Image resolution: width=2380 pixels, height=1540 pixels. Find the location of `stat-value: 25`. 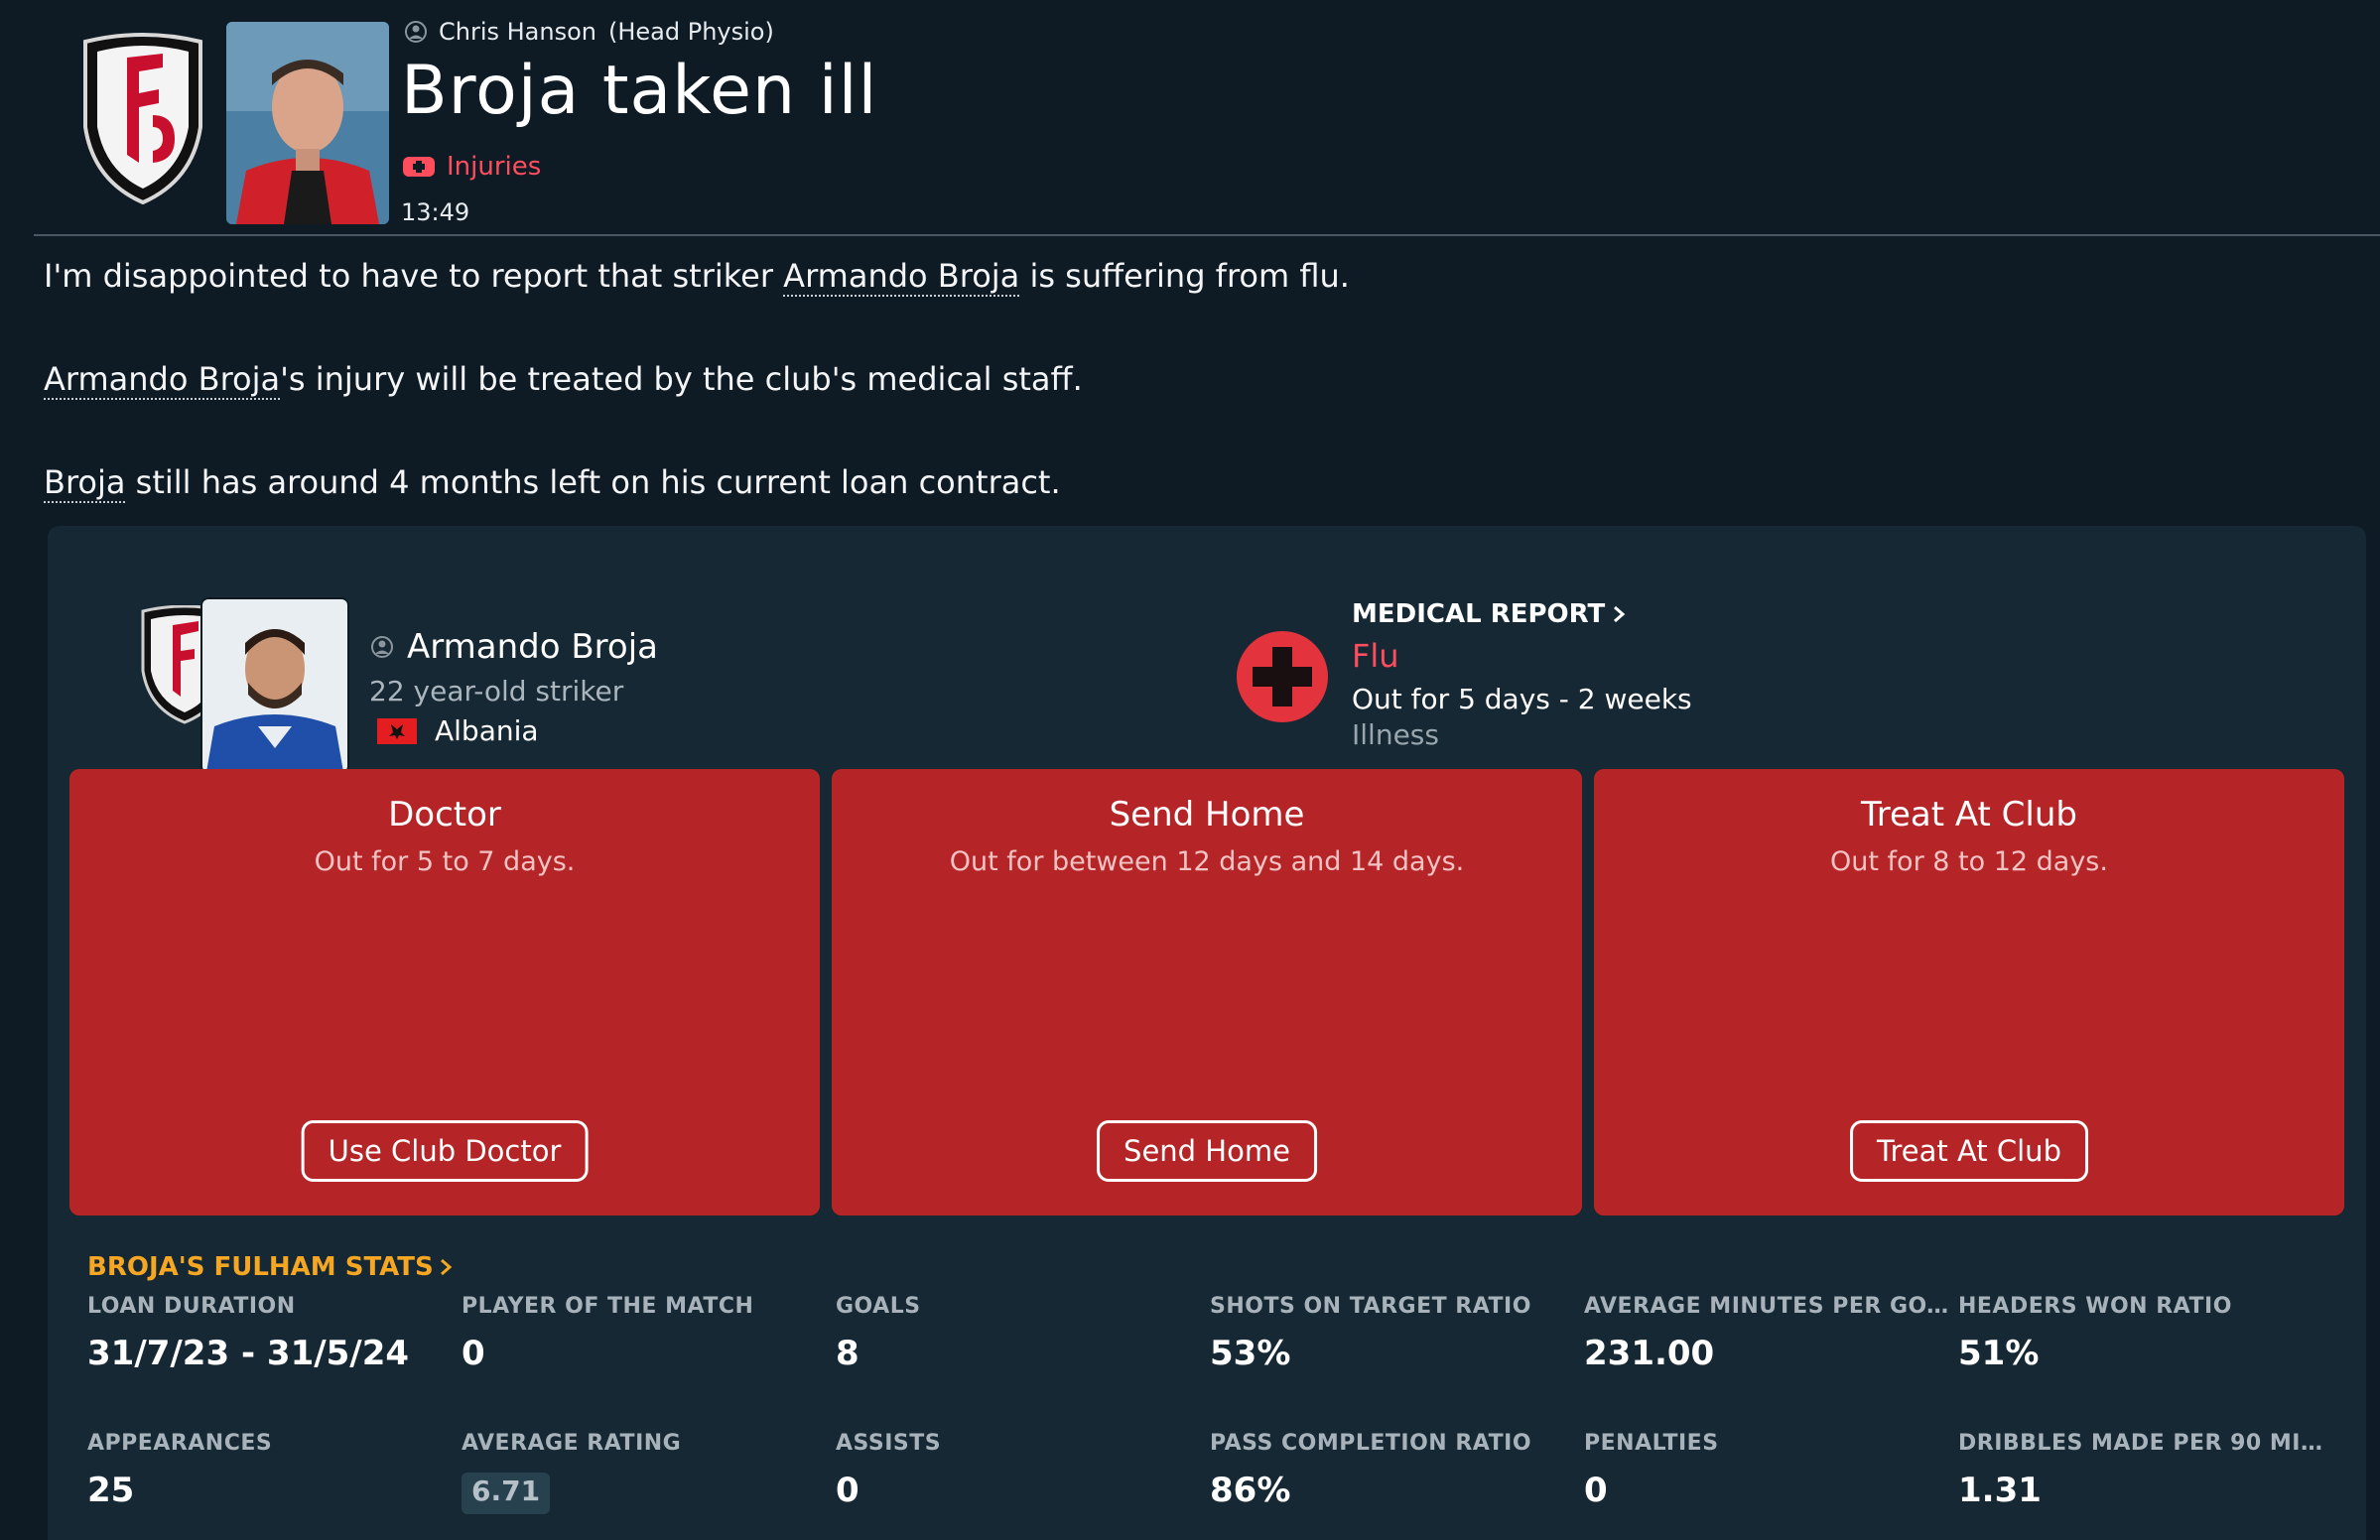

stat-value: 25 is located at coordinates (111, 1490).